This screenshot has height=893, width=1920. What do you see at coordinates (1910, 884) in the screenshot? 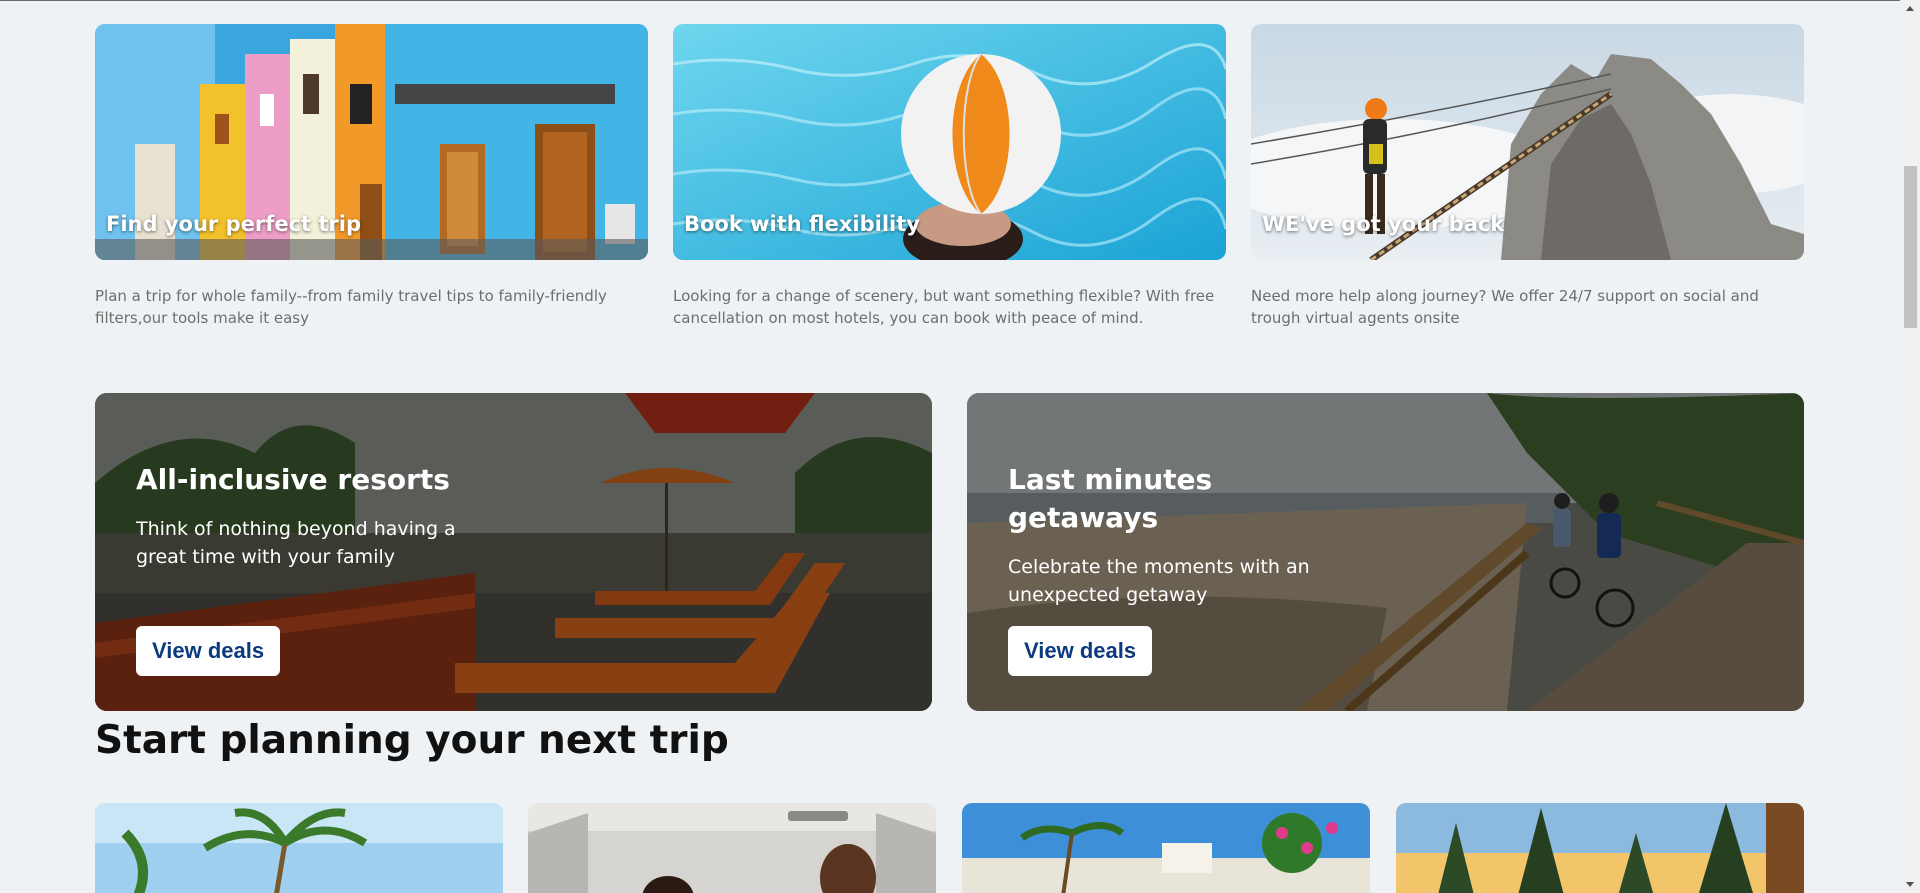
I see `scroll-down-icon` at bounding box center [1910, 884].